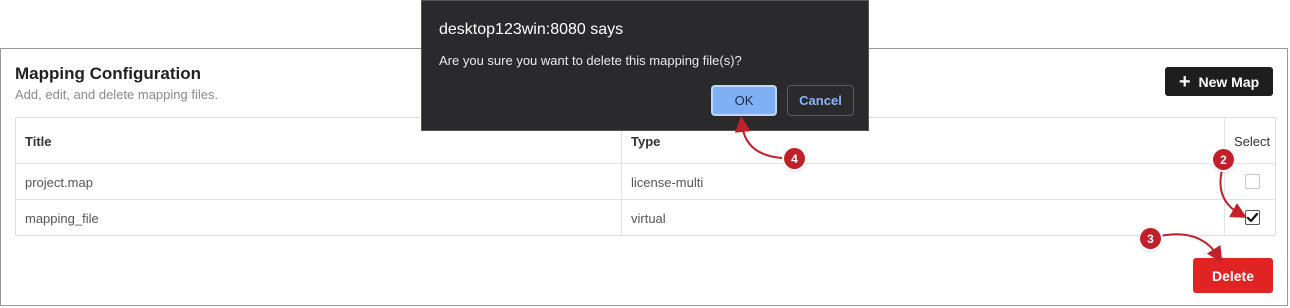 The width and height of the screenshot is (1290, 308). What do you see at coordinates (1233, 275) in the screenshot?
I see `delete-button: Delete` at bounding box center [1233, 275].